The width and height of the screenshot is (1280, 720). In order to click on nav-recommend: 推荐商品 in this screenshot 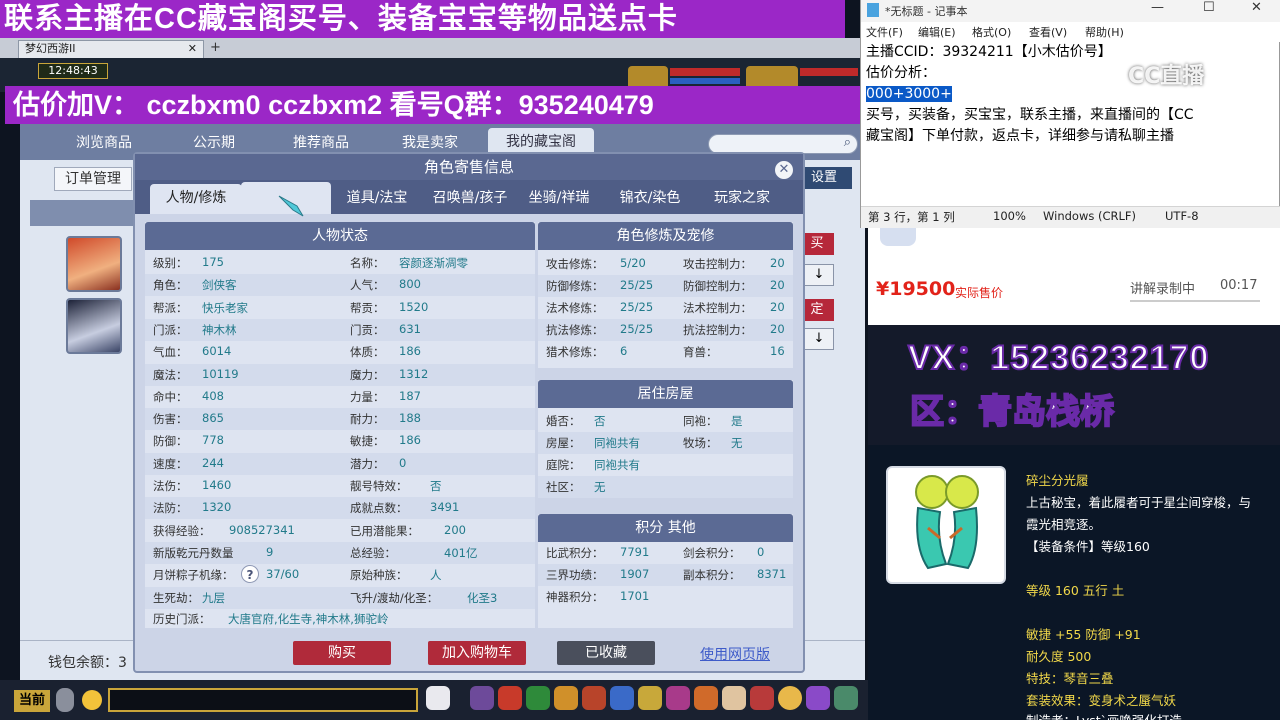, I will do `click(321, 143)`.